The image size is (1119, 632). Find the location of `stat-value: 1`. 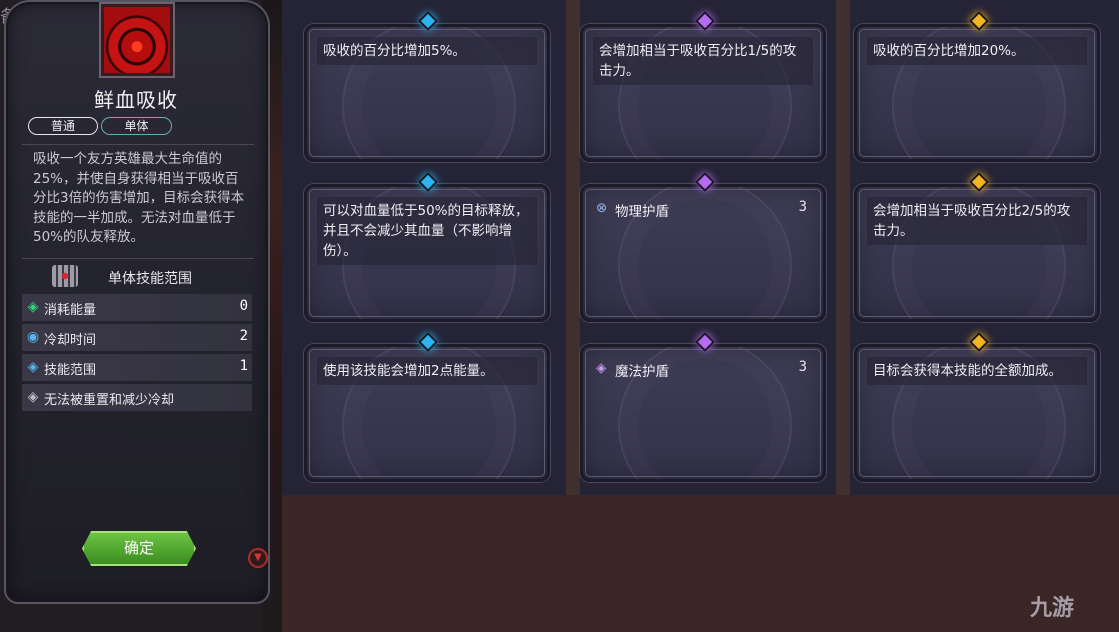

stat-value: 1 is located at coordinates (243, 366).